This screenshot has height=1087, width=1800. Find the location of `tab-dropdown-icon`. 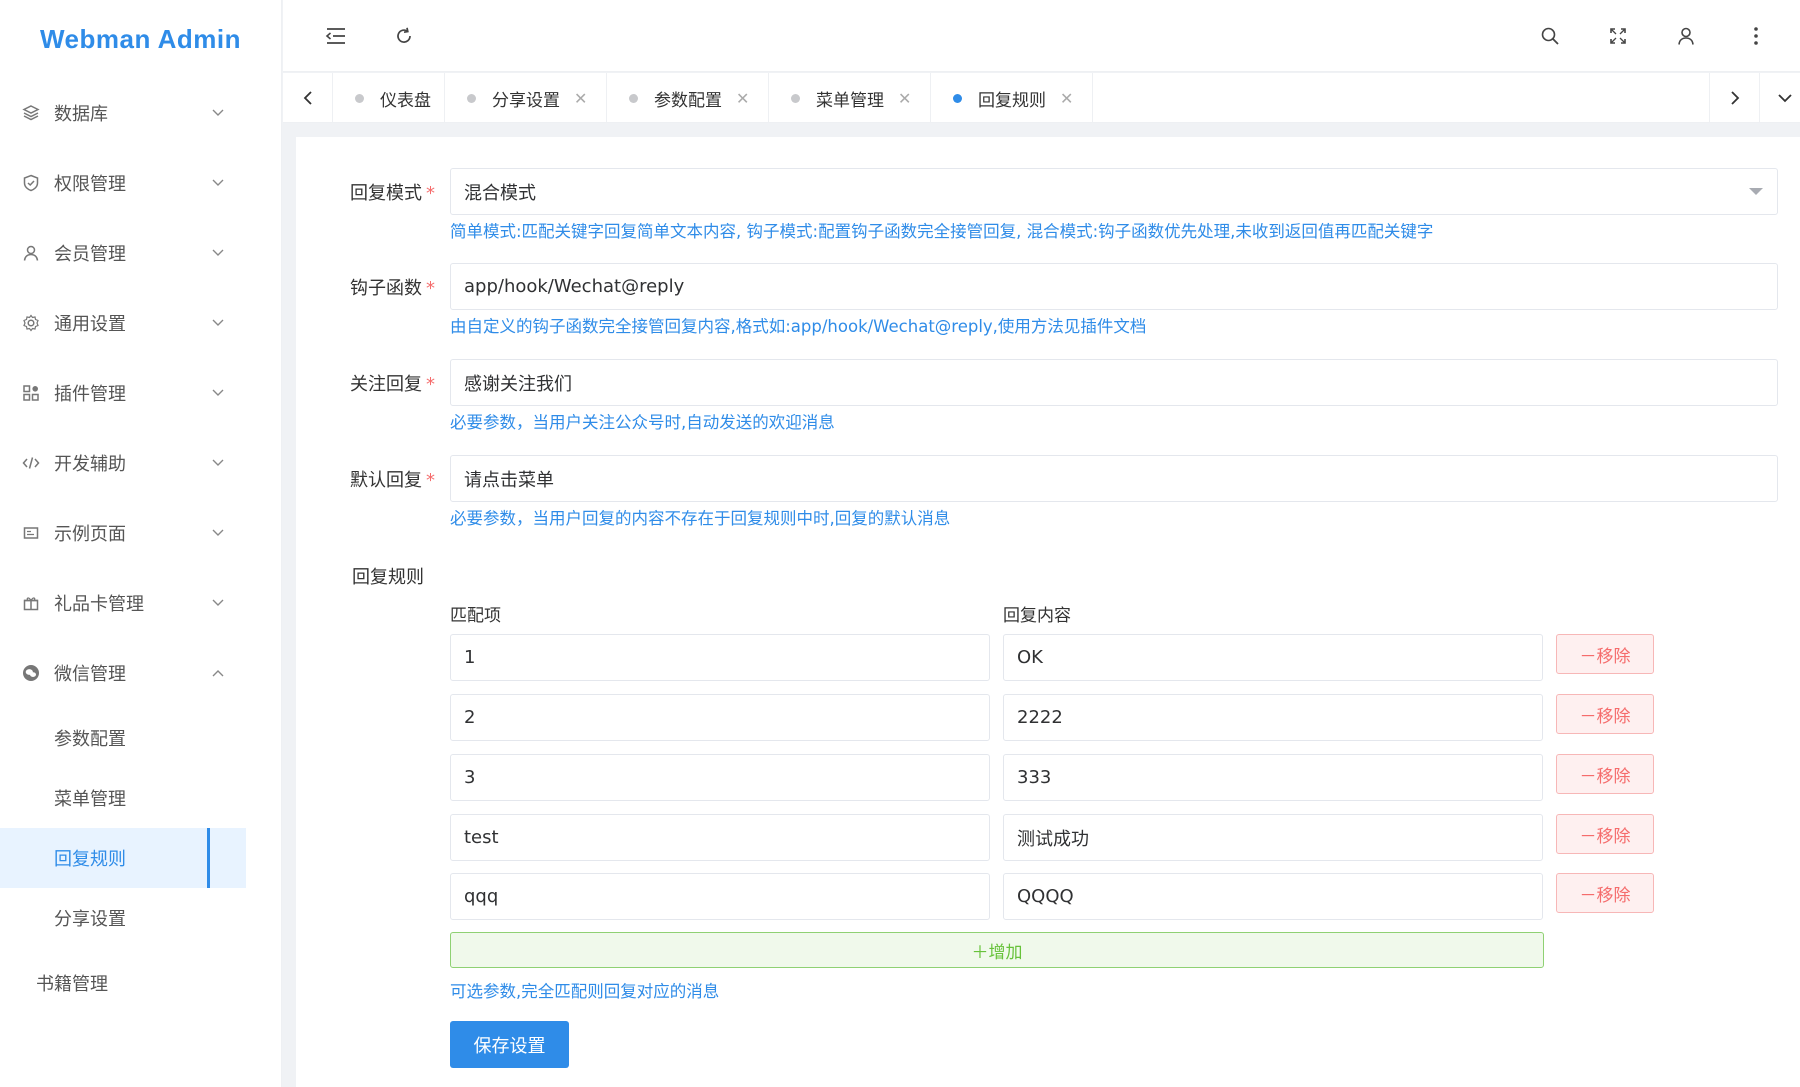

tab-dropdown-icon is located at coordinates (1779, 98).